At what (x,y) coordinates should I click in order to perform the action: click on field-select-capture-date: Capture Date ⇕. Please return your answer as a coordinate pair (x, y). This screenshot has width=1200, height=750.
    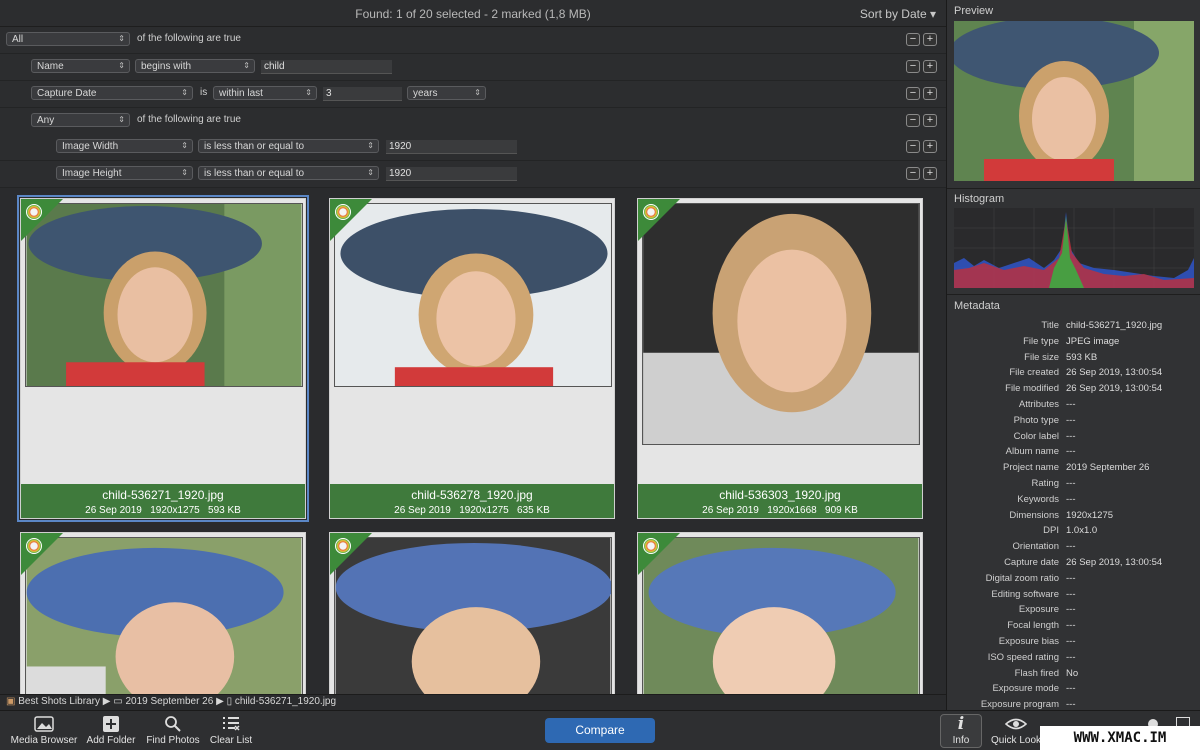
    Looking at the image, I should click on (112, 93).